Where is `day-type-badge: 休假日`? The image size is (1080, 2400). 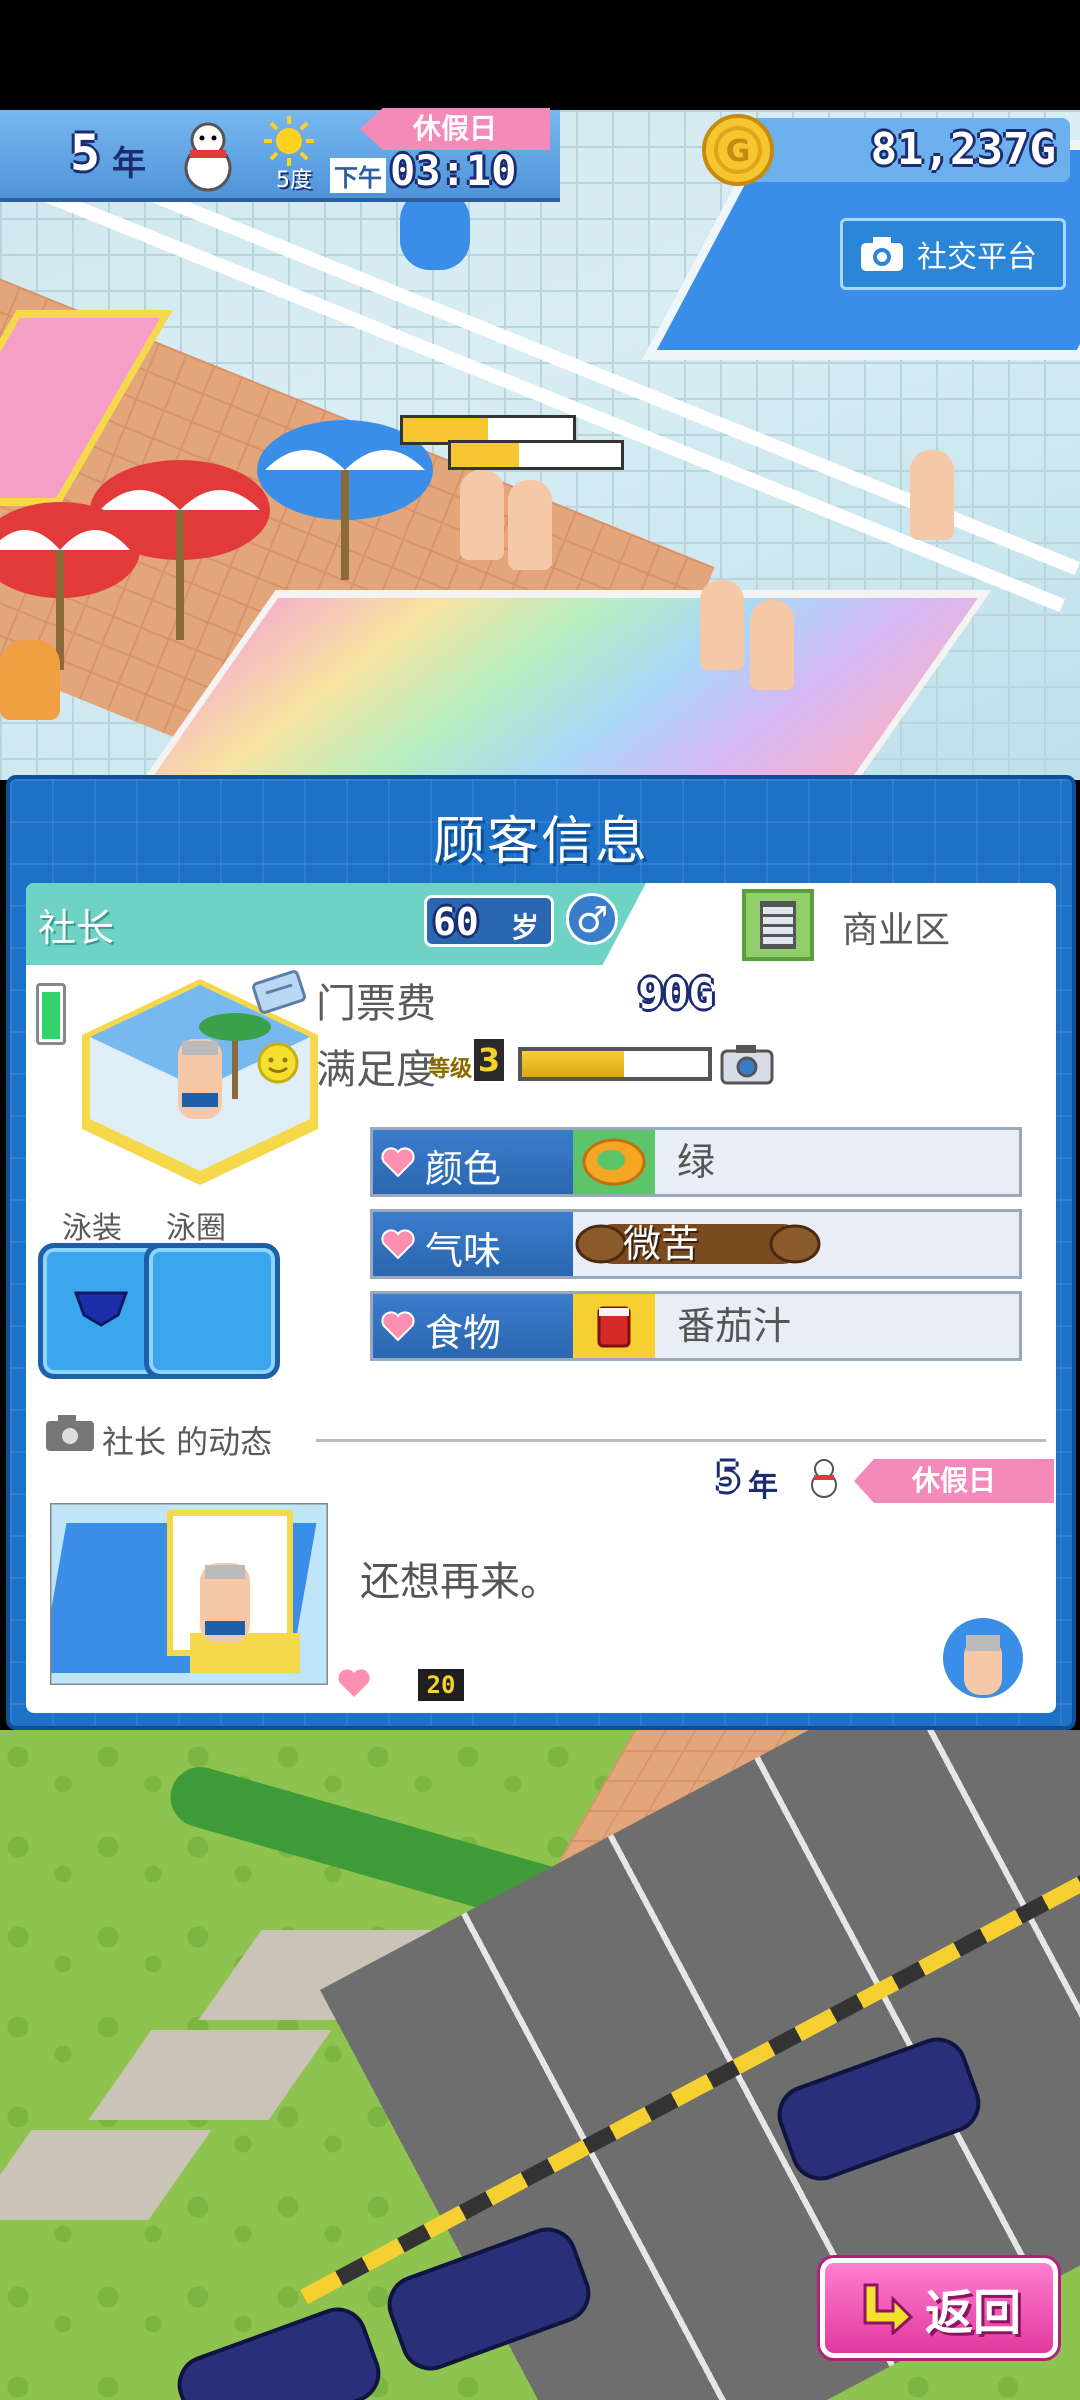 day-type-badge: 休假日 is located at coordinates (455, 129).